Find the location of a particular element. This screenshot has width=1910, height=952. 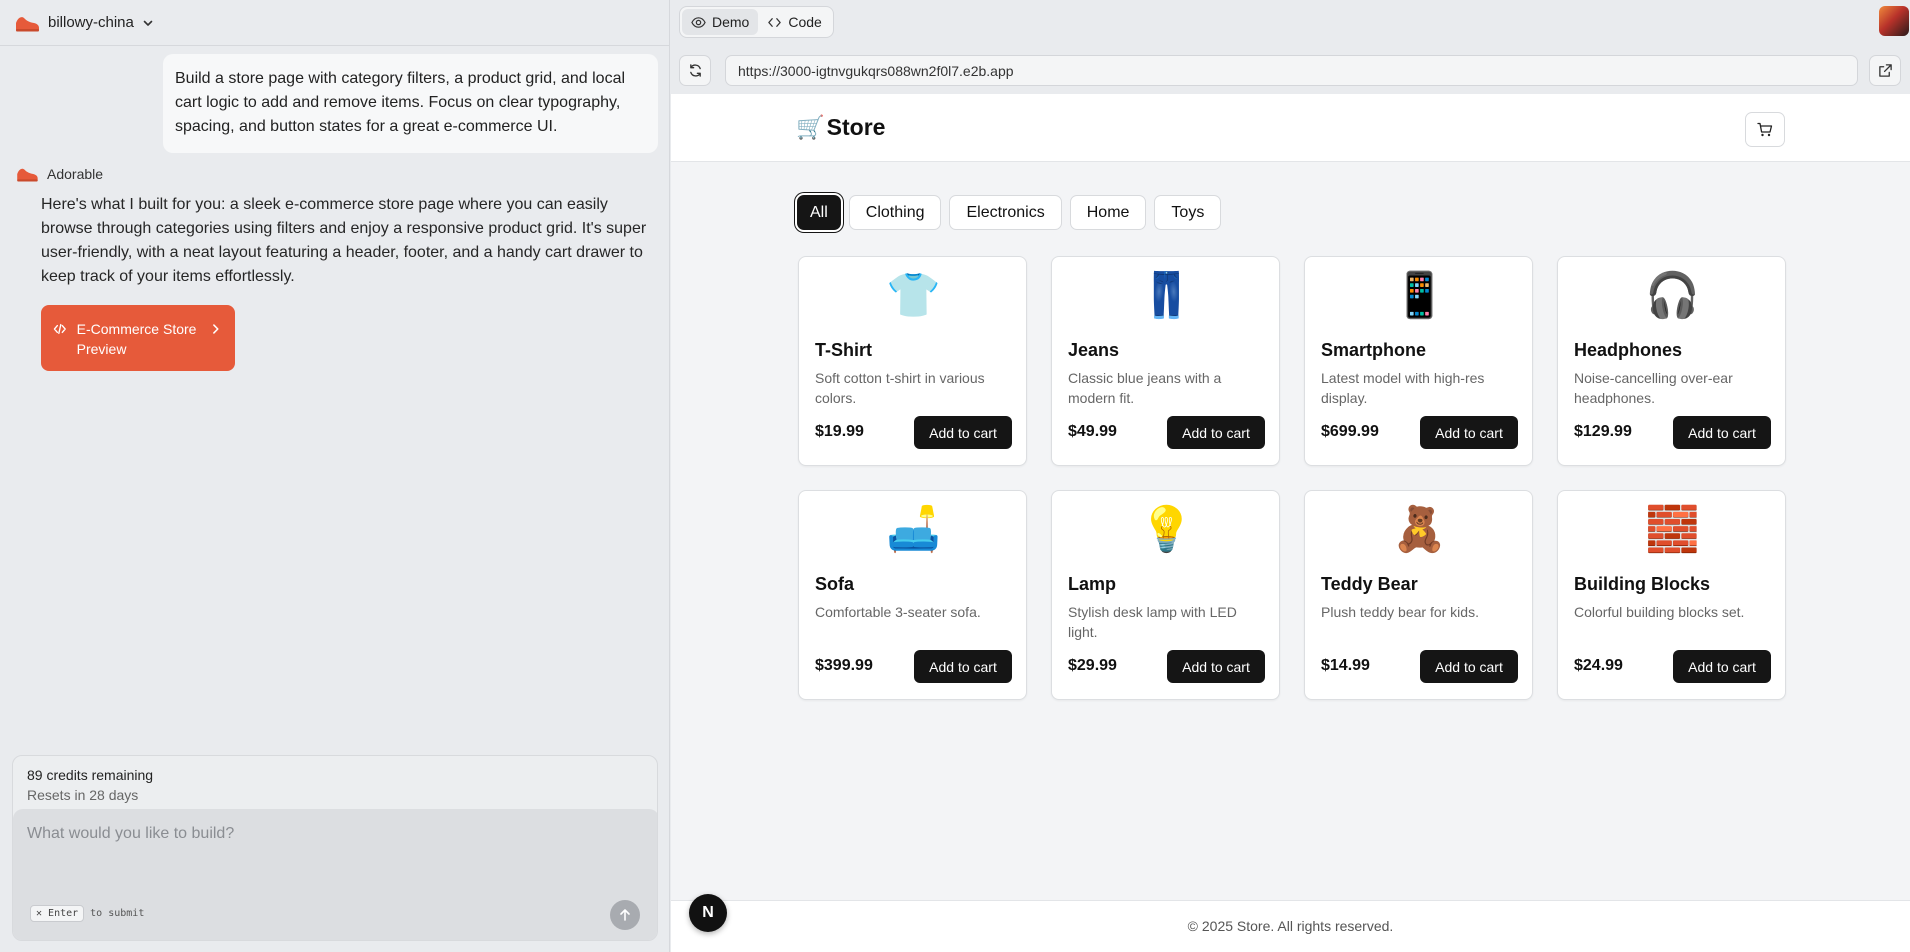

enter-key: ✕ Enter is located at coordinates (57, 913).